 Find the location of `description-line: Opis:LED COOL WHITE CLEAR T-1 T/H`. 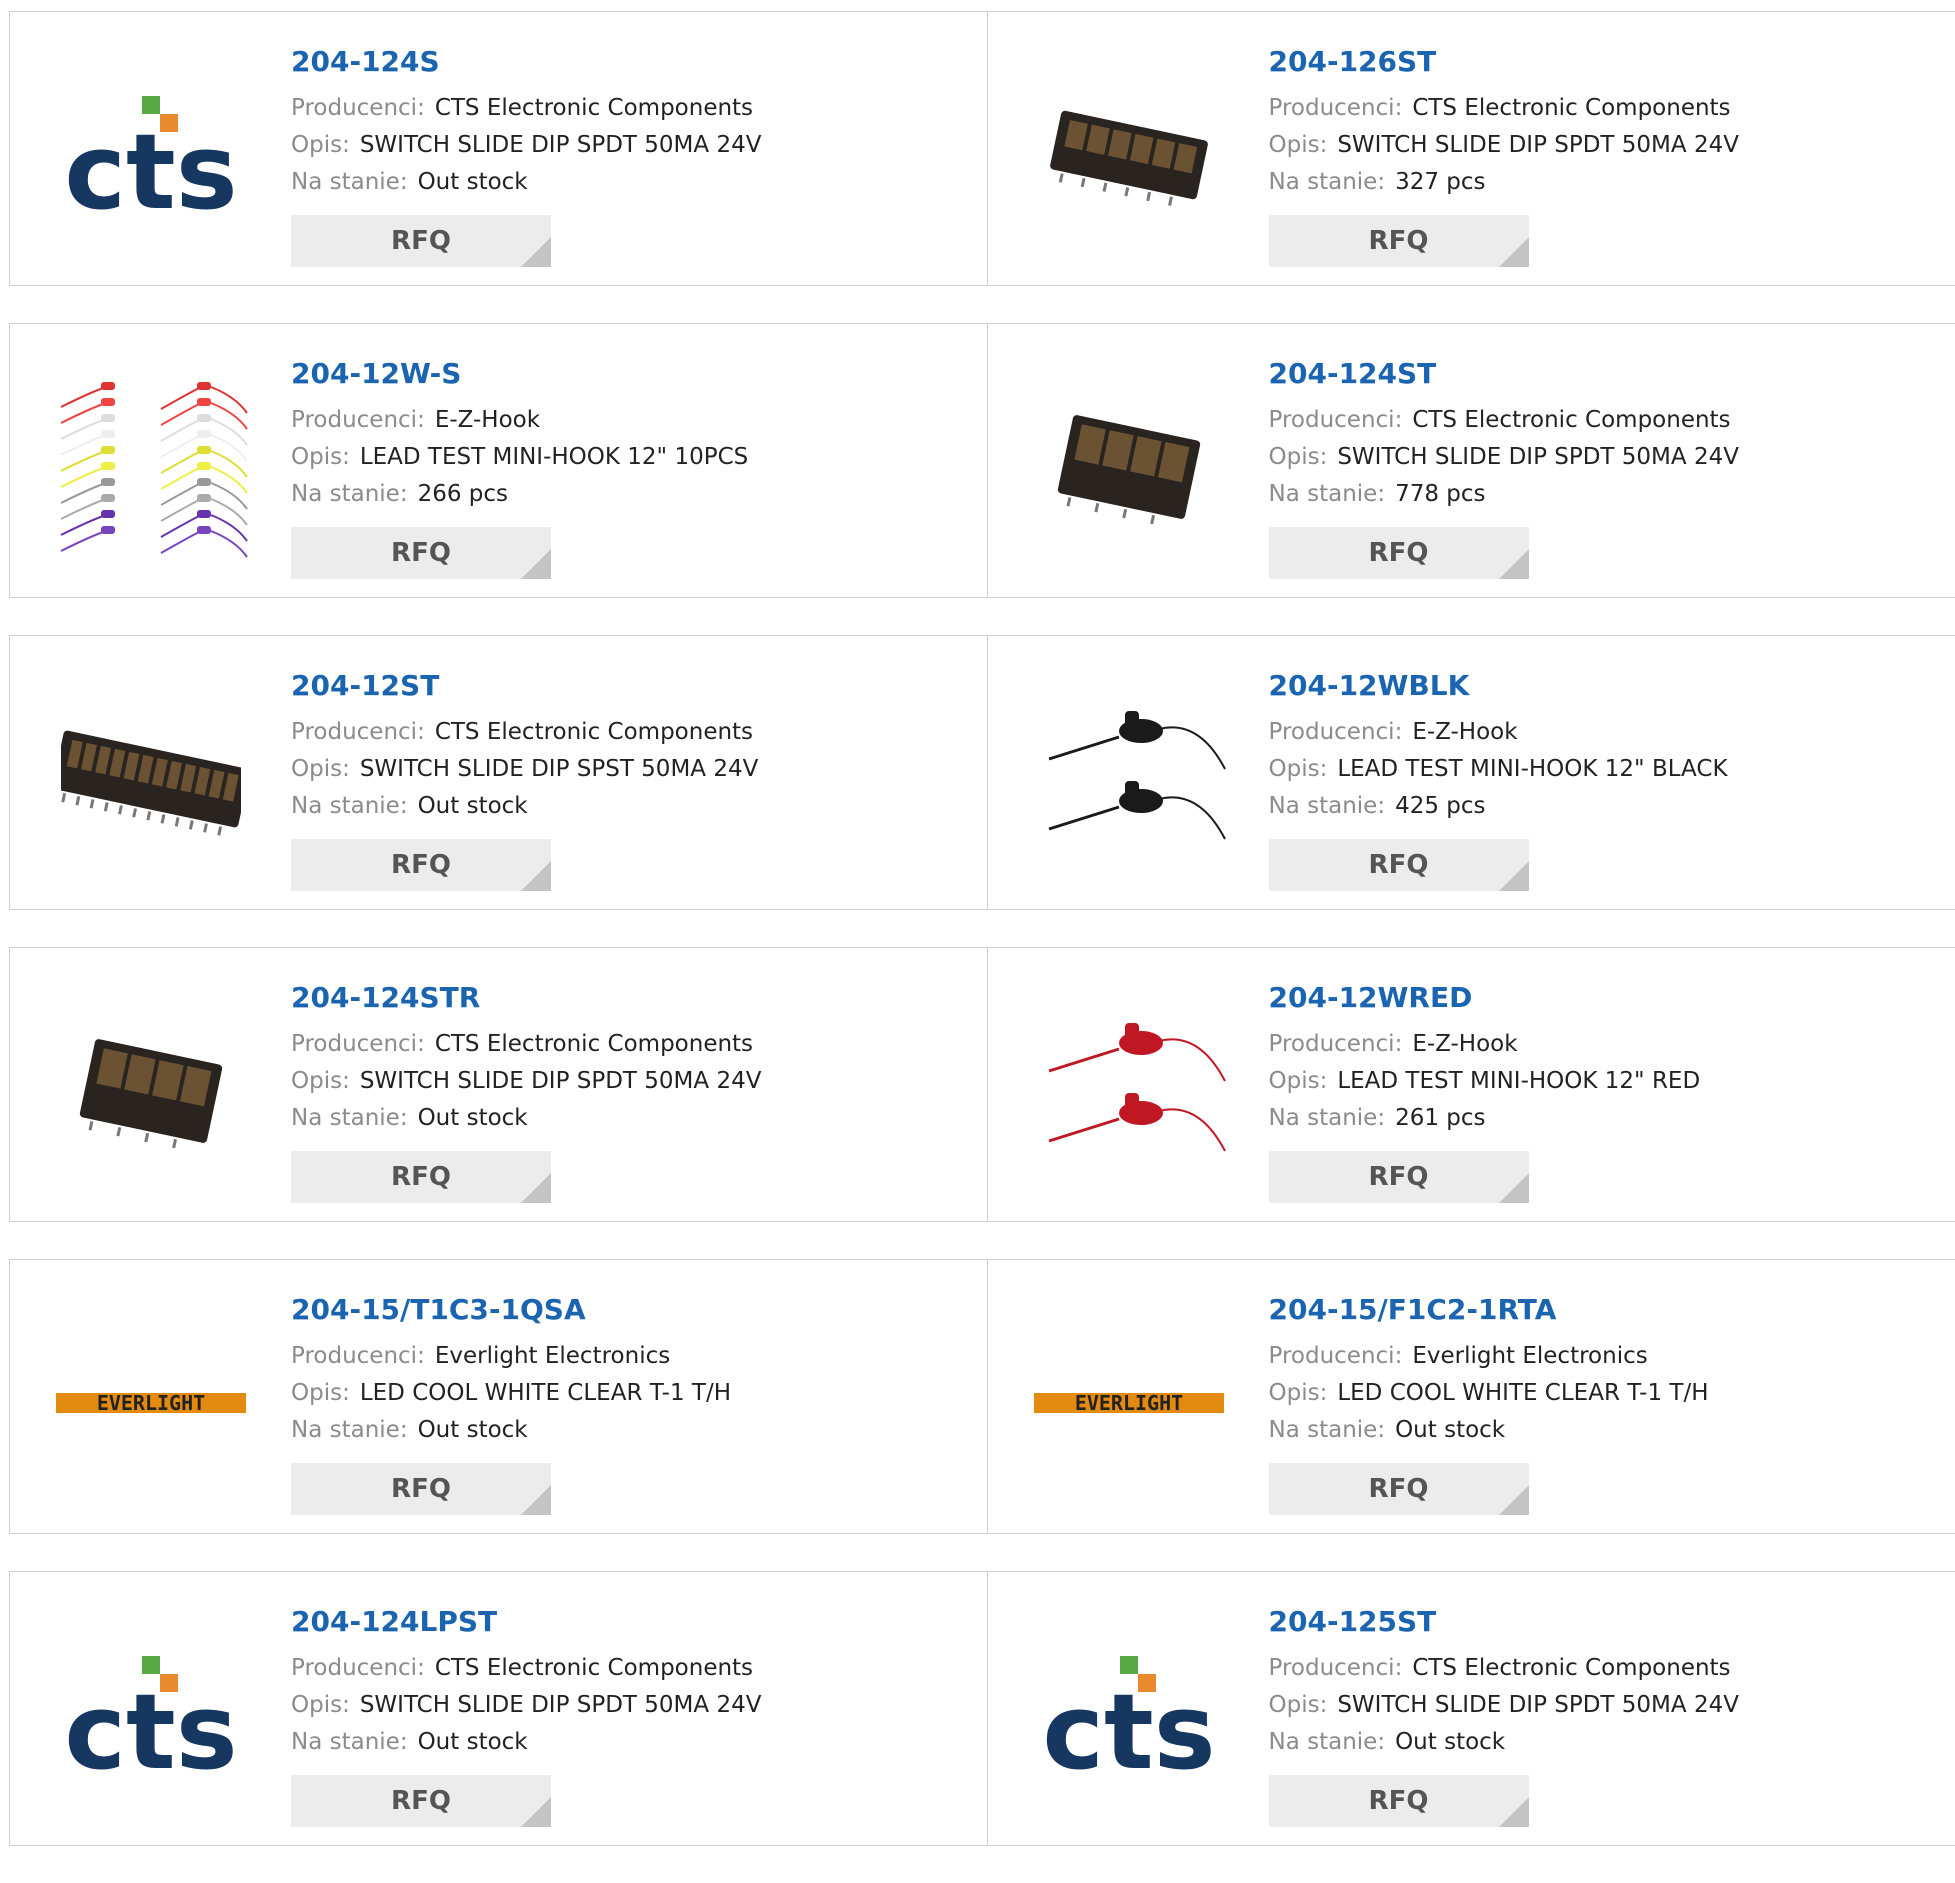

description-line: Opis:LED COOL WHITE CLEAR T-1 T/H is located at coordinates (511, 1393).